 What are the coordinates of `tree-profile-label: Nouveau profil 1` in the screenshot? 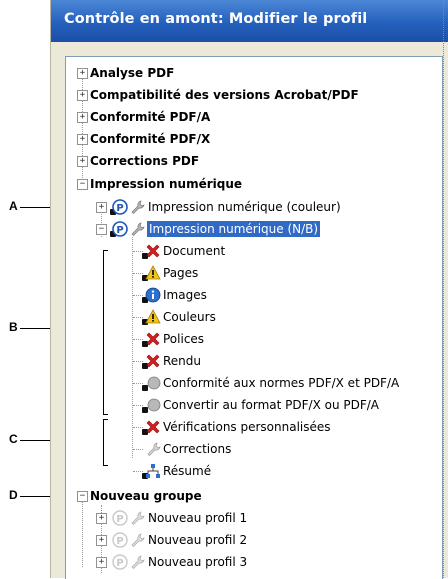 It's located at (198, 518).